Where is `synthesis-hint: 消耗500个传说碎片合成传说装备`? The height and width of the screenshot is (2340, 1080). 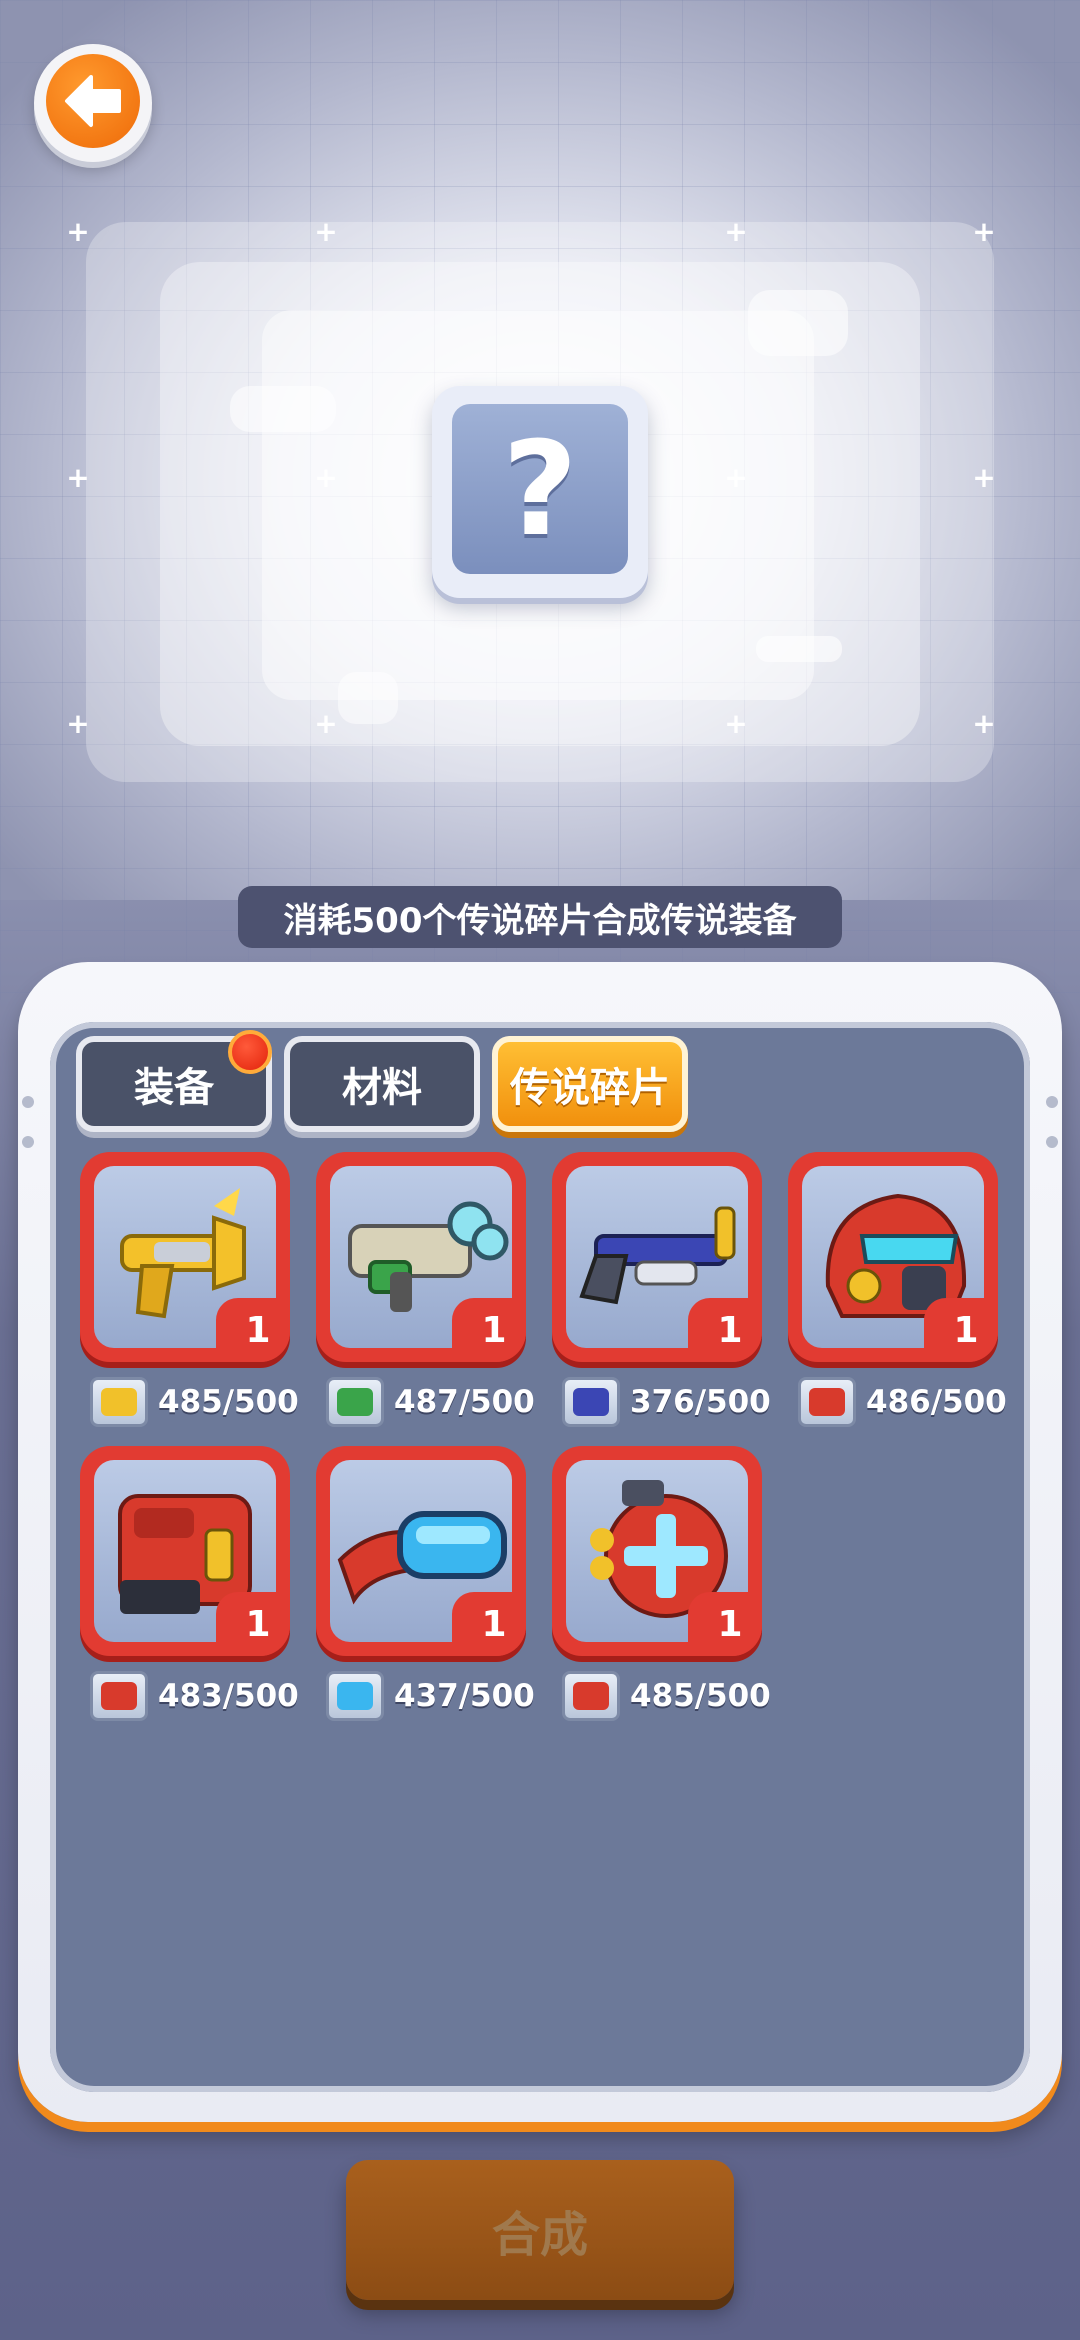 synthesis-hint: 消耗500个传说碎片合成传说装备 is located at coordinates (540, 917).